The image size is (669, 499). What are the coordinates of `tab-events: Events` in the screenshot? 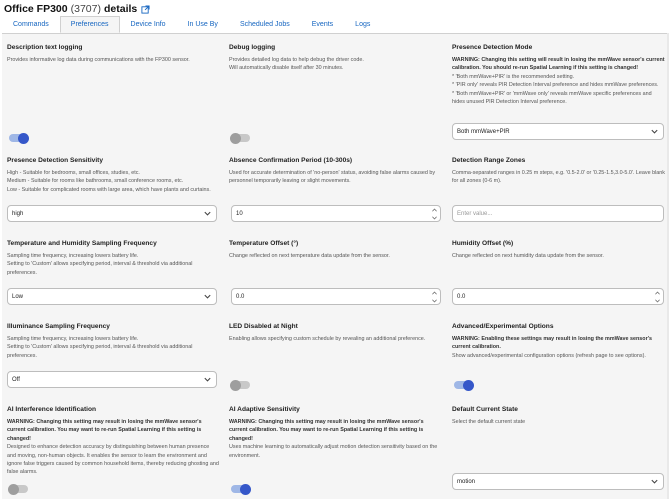 It's located at (322, 24).